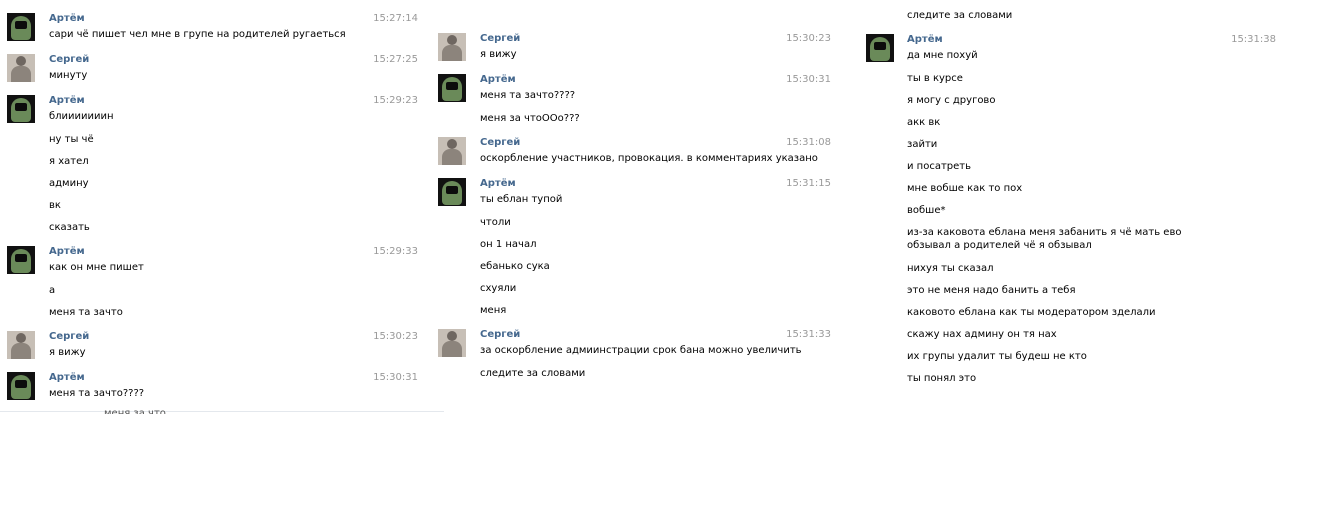 This screenshot has width=1326, height=515. What do you see at coordinates (530, 118) in the screenshot?
I see `message-text: меня за чтоООо???` at bounding box center [530, 118].